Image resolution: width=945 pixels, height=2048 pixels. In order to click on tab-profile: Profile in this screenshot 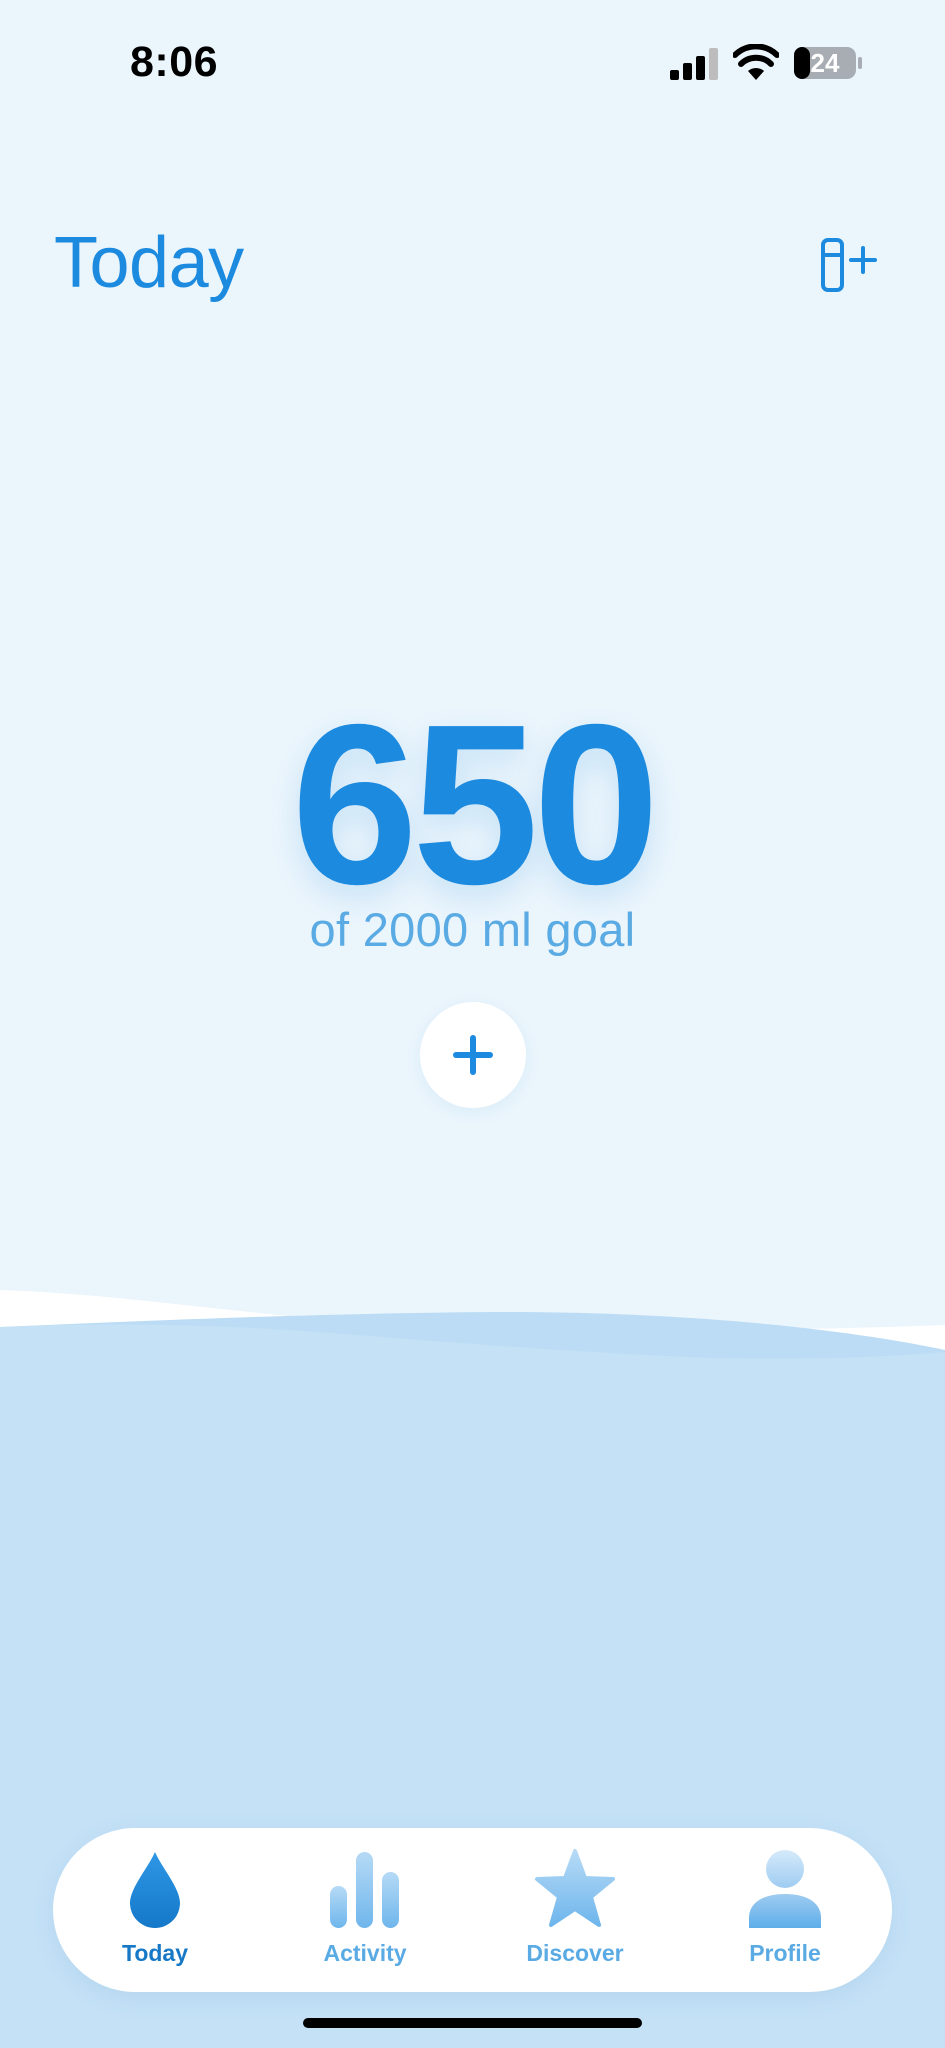, I will do `click(785, 1910)`.